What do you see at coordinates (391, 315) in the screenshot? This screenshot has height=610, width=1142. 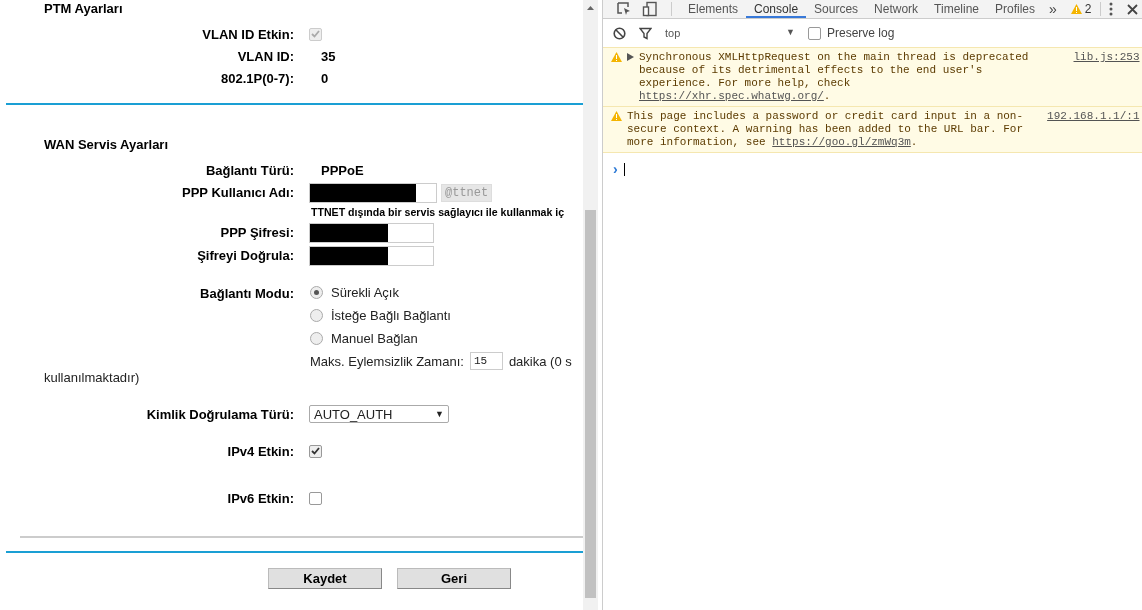 I see `radio-label: İsteğe Bağlı Bağlantı` at bounding box center [391, 315].